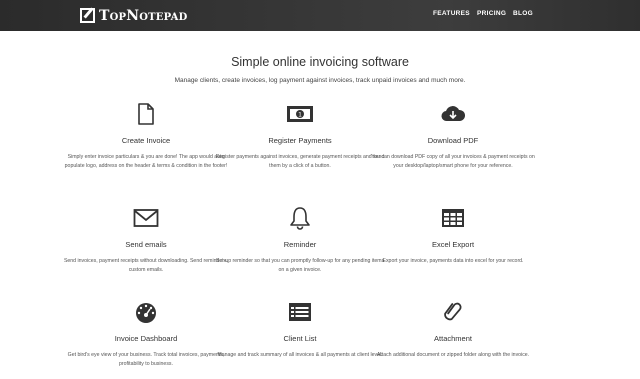 This screenshot has width=640, height=379. What do you see at coordinates (300, 140) in the screenshot?
I see `feature-title: Register Payments` at bounding box center [300, 140].